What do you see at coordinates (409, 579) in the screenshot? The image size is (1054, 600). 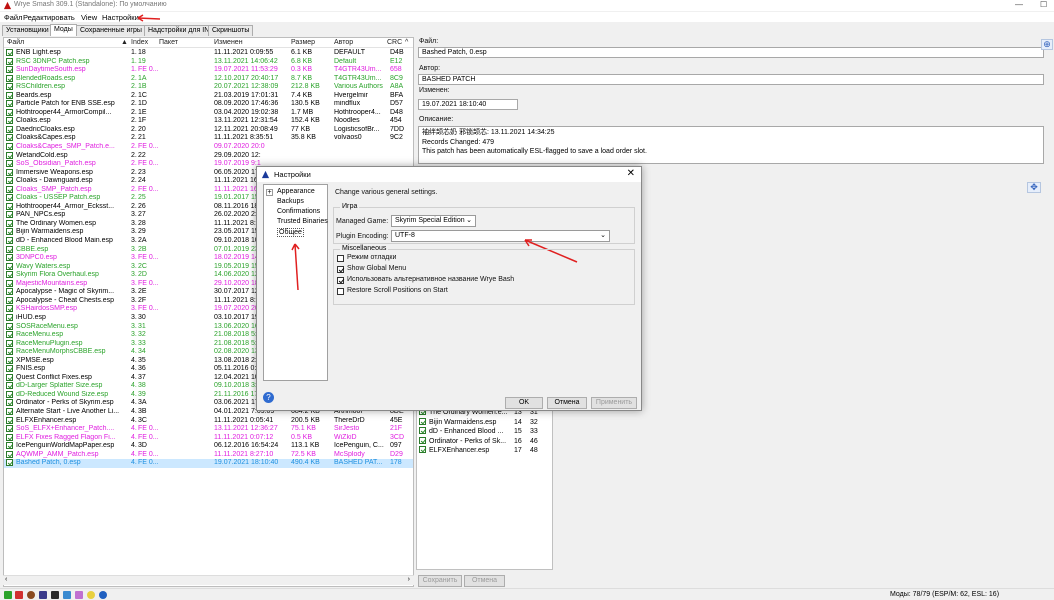 I see `scroll-right-icon: ›` at bounding box center [409, 579].